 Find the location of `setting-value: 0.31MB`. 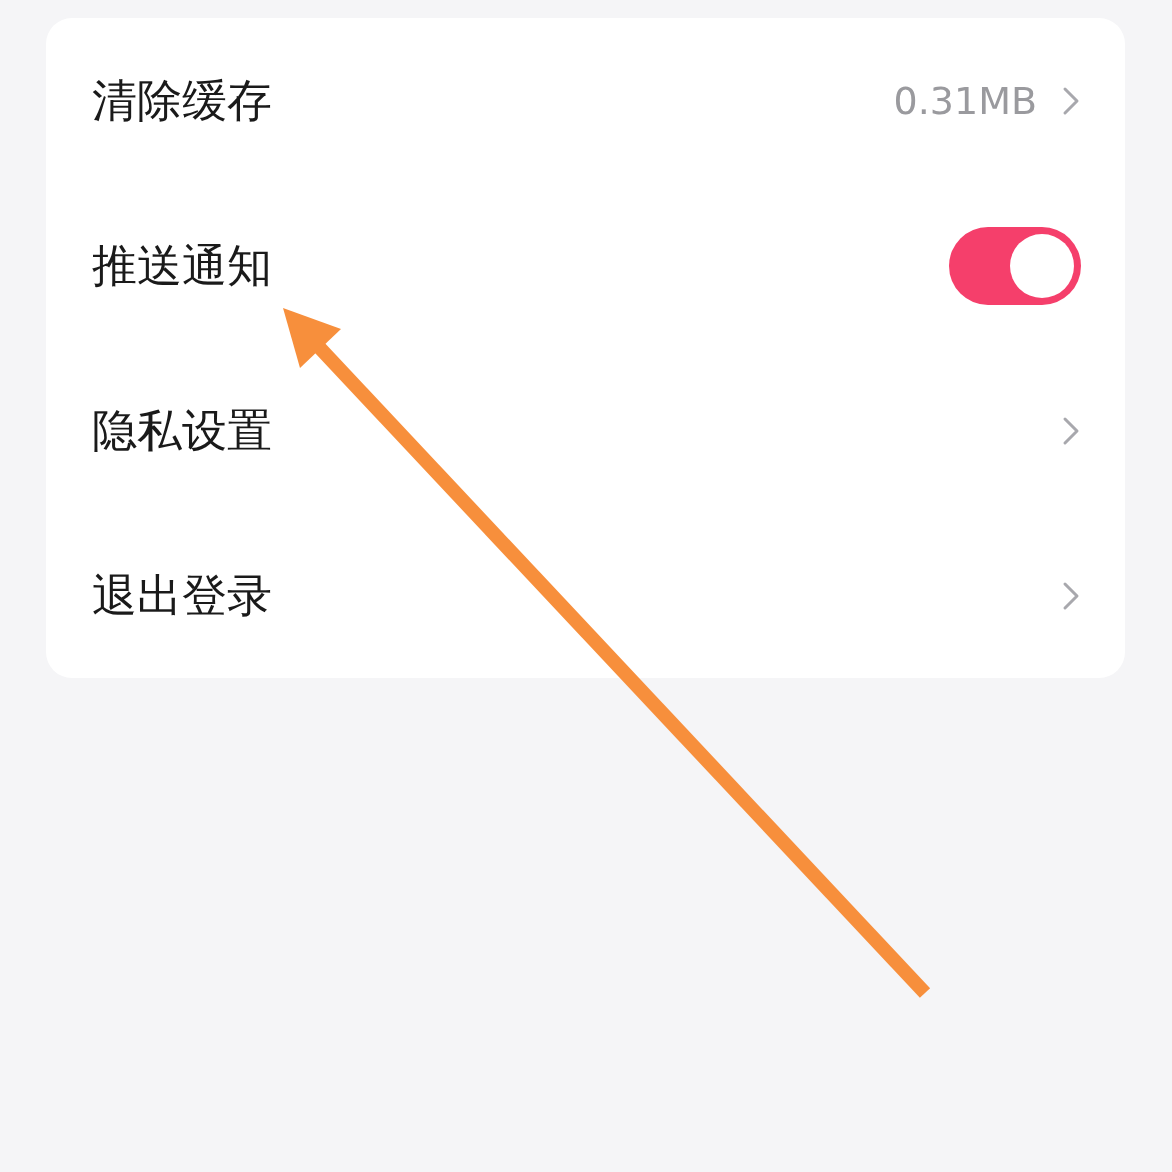

setting-value: 0.31MB is located at coordinates (965, 100).